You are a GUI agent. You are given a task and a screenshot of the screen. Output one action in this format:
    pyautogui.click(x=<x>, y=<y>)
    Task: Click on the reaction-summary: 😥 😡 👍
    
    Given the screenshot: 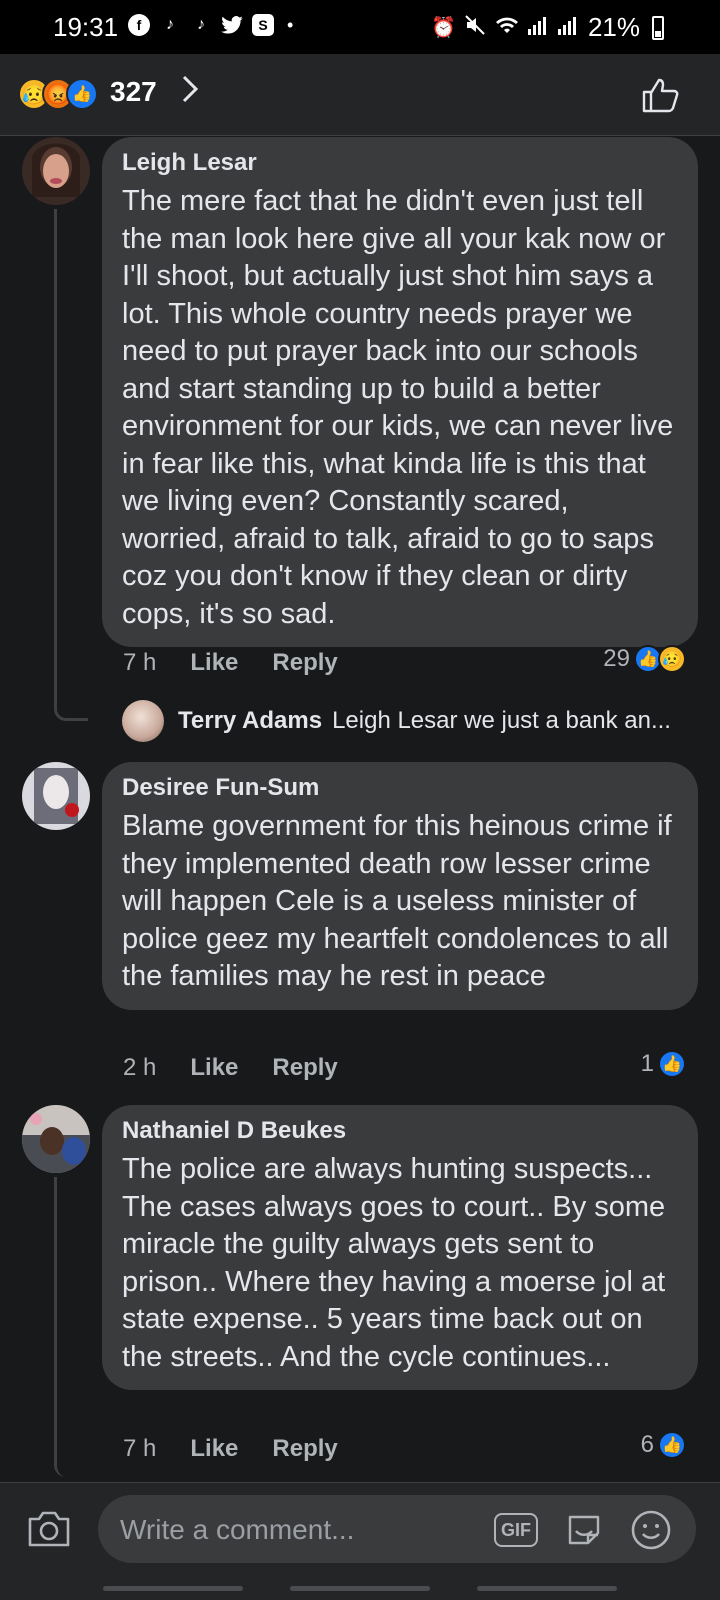 What is the action you would take?
    pyautogui.click(x=58, y=94)
    